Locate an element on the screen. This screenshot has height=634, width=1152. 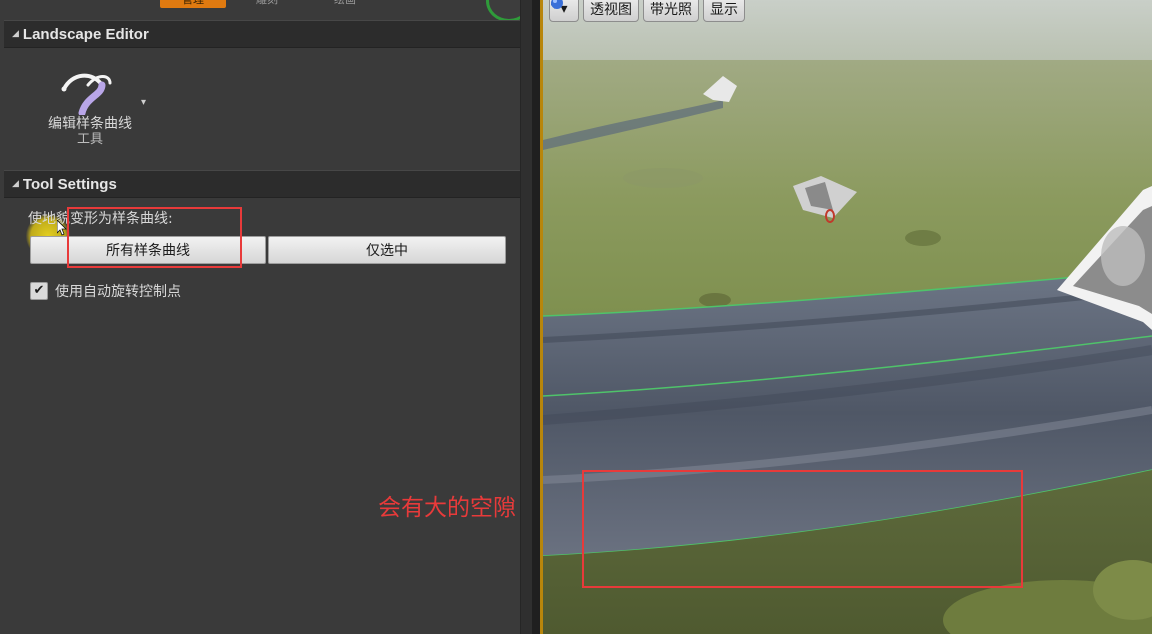
lit-mode-button: 带光照 is located at coordinates (625, 11).